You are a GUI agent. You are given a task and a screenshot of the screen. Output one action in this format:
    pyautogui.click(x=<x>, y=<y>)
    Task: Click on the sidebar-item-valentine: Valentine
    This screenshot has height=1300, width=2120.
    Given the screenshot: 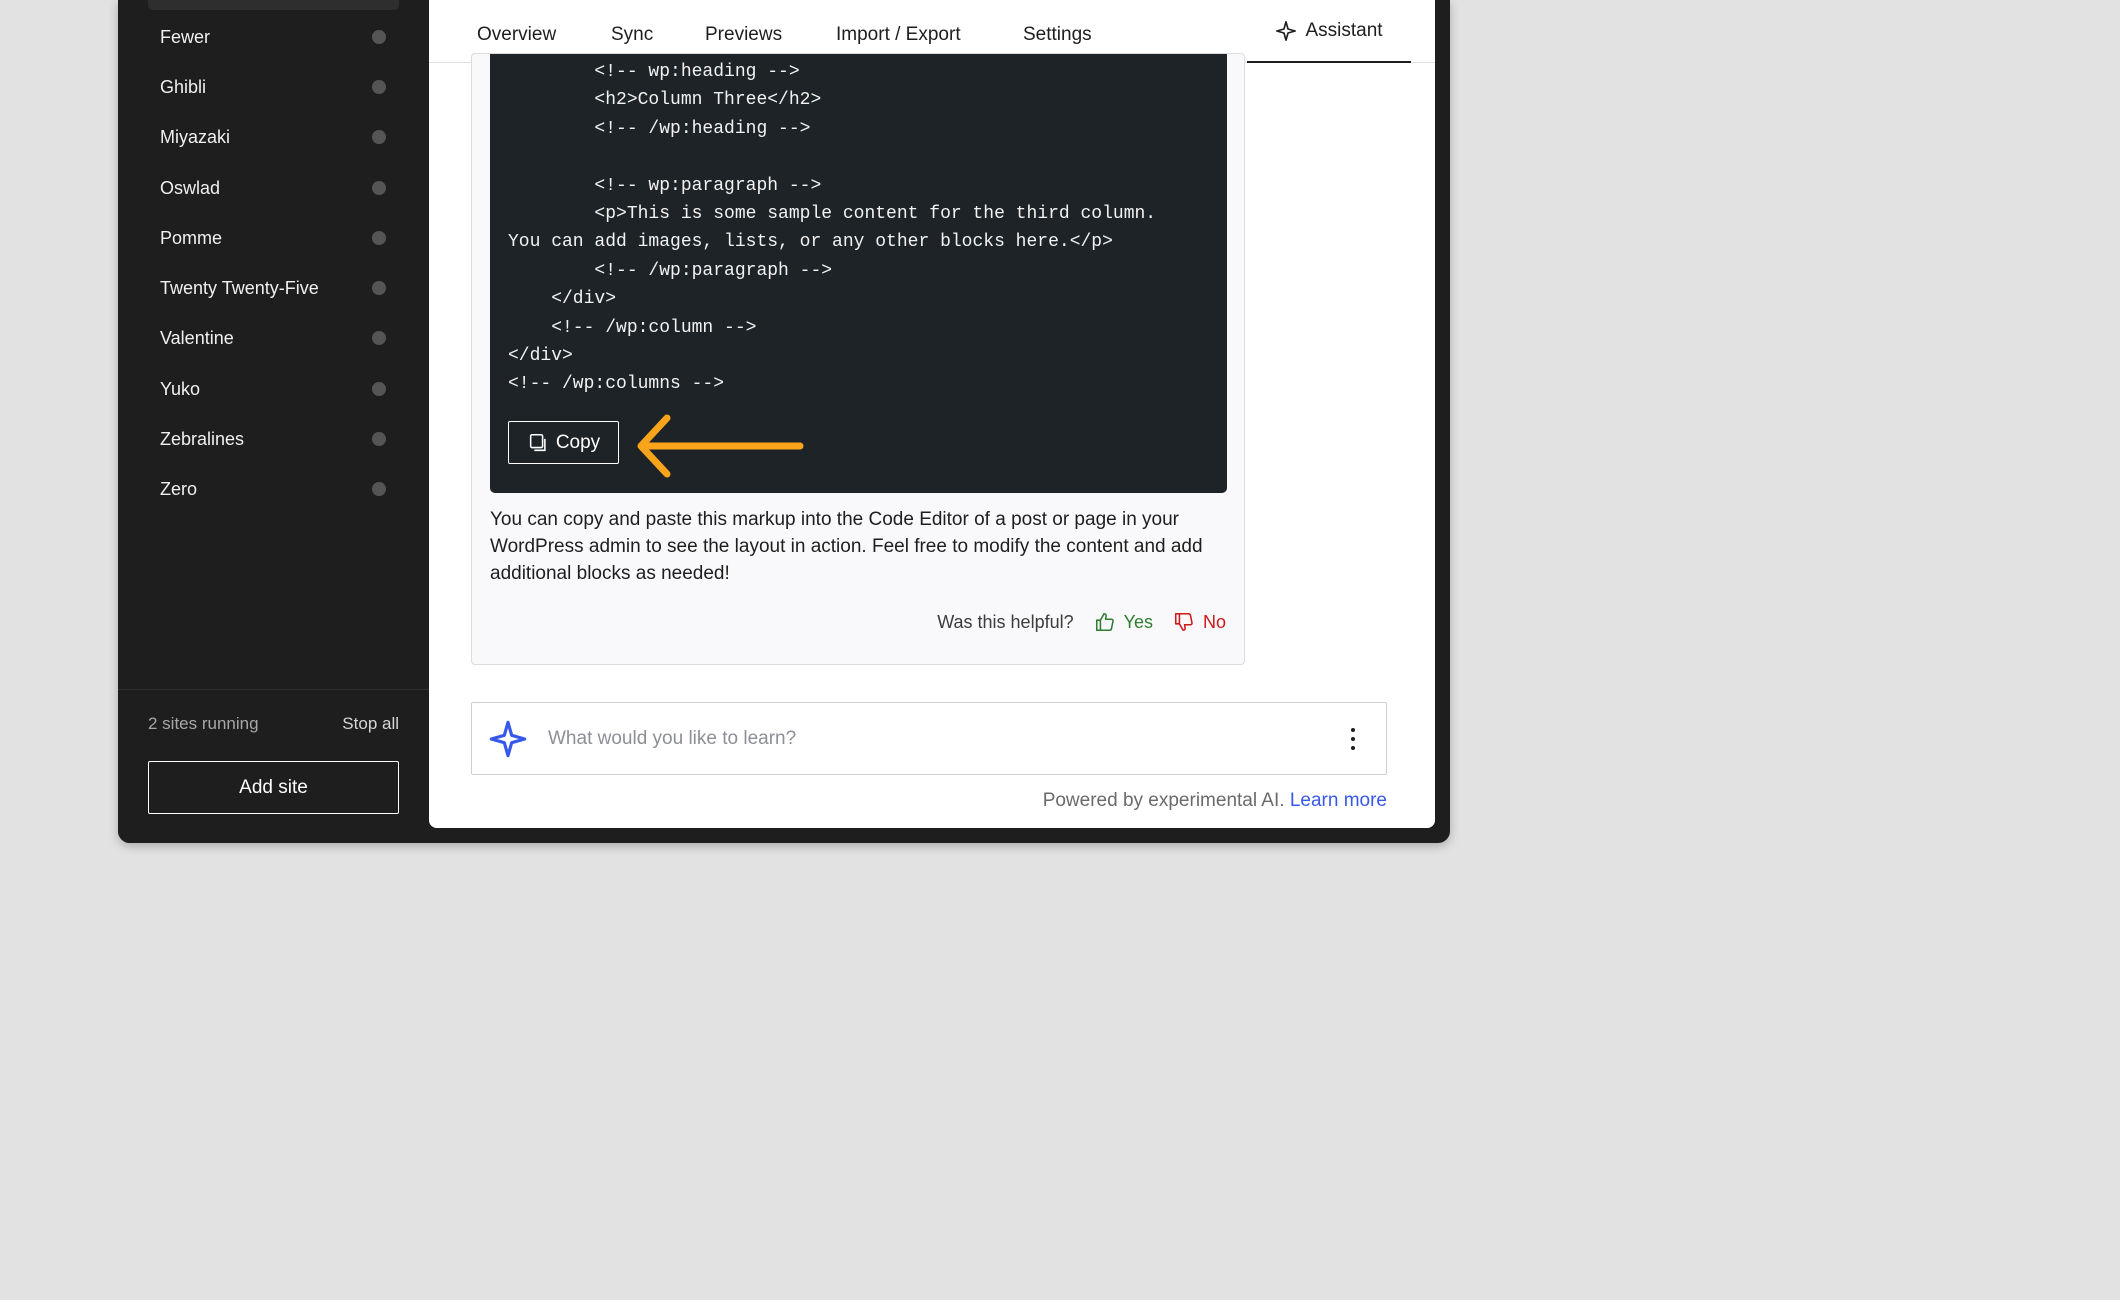 What is the action you would take?
    pyautogui.click(x=273, y=338)
    